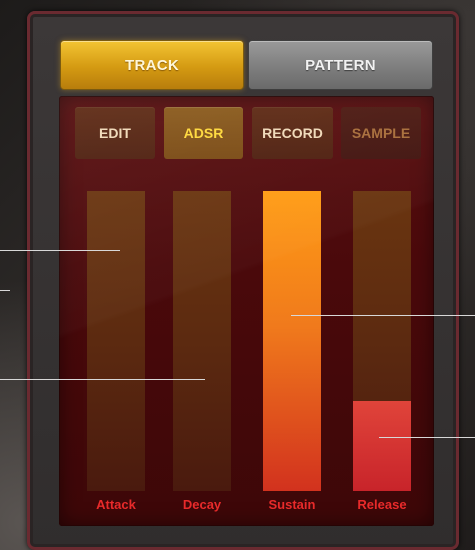 This screenshot has height=550, width=475. What do you see at coordinates (203, 133) in the screenshot?
I see `subtab-adsr: ADSR` at bounding box center [203, 133].